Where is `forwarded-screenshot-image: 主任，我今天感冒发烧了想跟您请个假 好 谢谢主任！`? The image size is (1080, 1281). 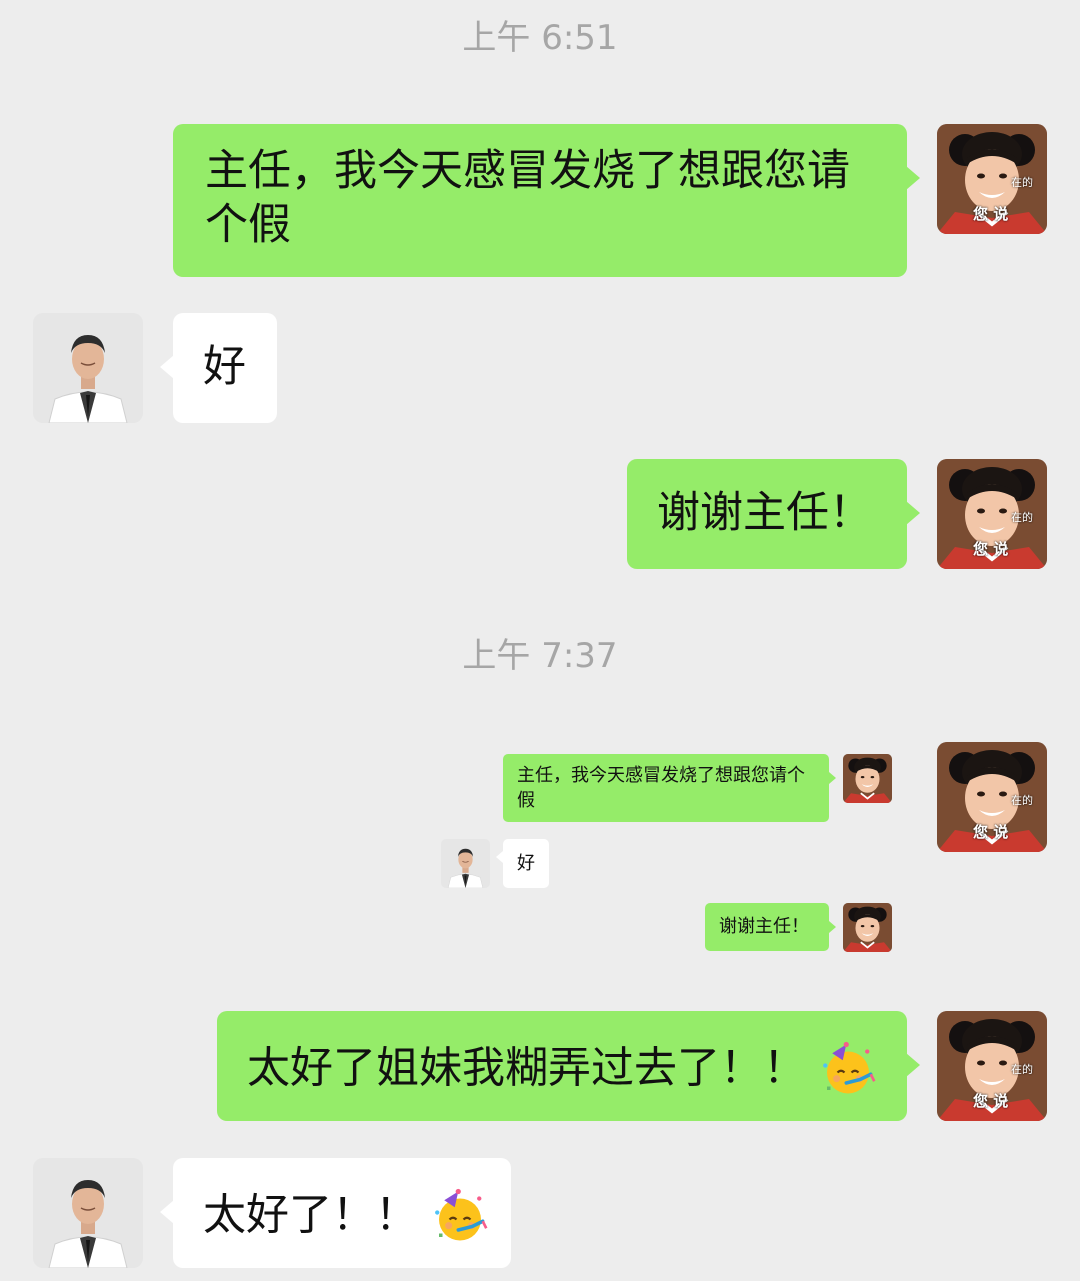 forwarded-screenshot-image: 主任，我今天感冒发烧了想跟您请个假 好 谢谢主任！ is located at coordinates (670, 850).